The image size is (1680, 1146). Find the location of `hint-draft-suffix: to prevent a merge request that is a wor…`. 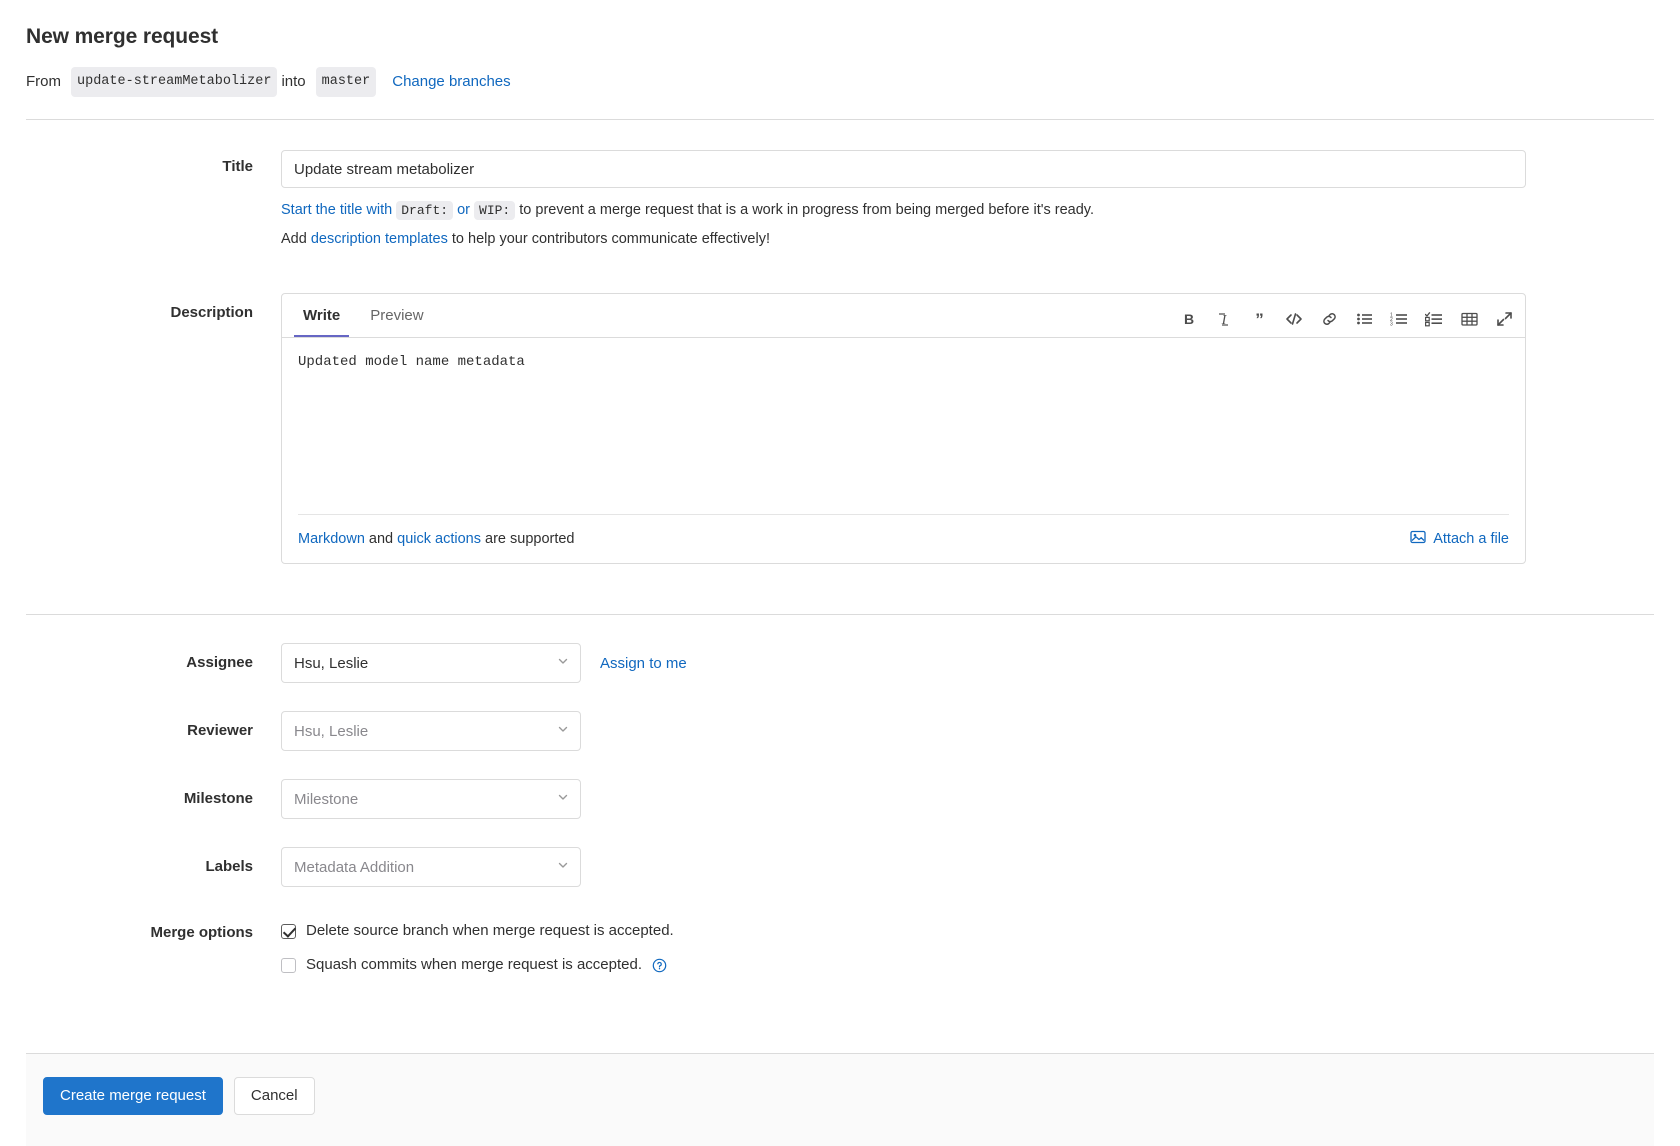

hint-draft-suffix: to prevent a merge request that is a wor… is located at coordinates (807, 210).